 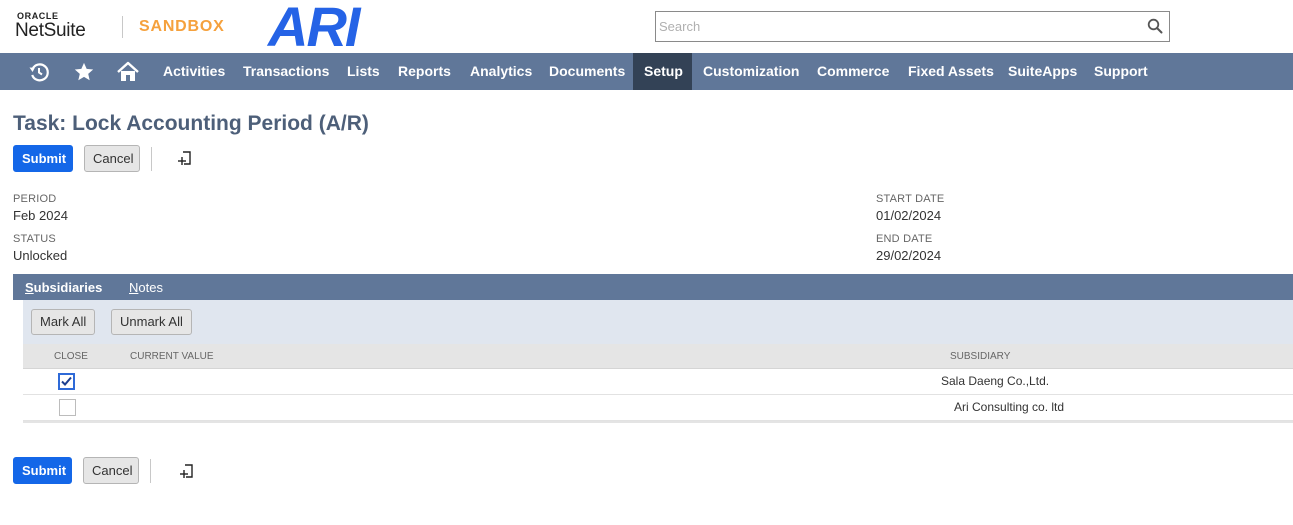 I want to click on netsuite-logo: NetSuite, so click(x=50, y=31).